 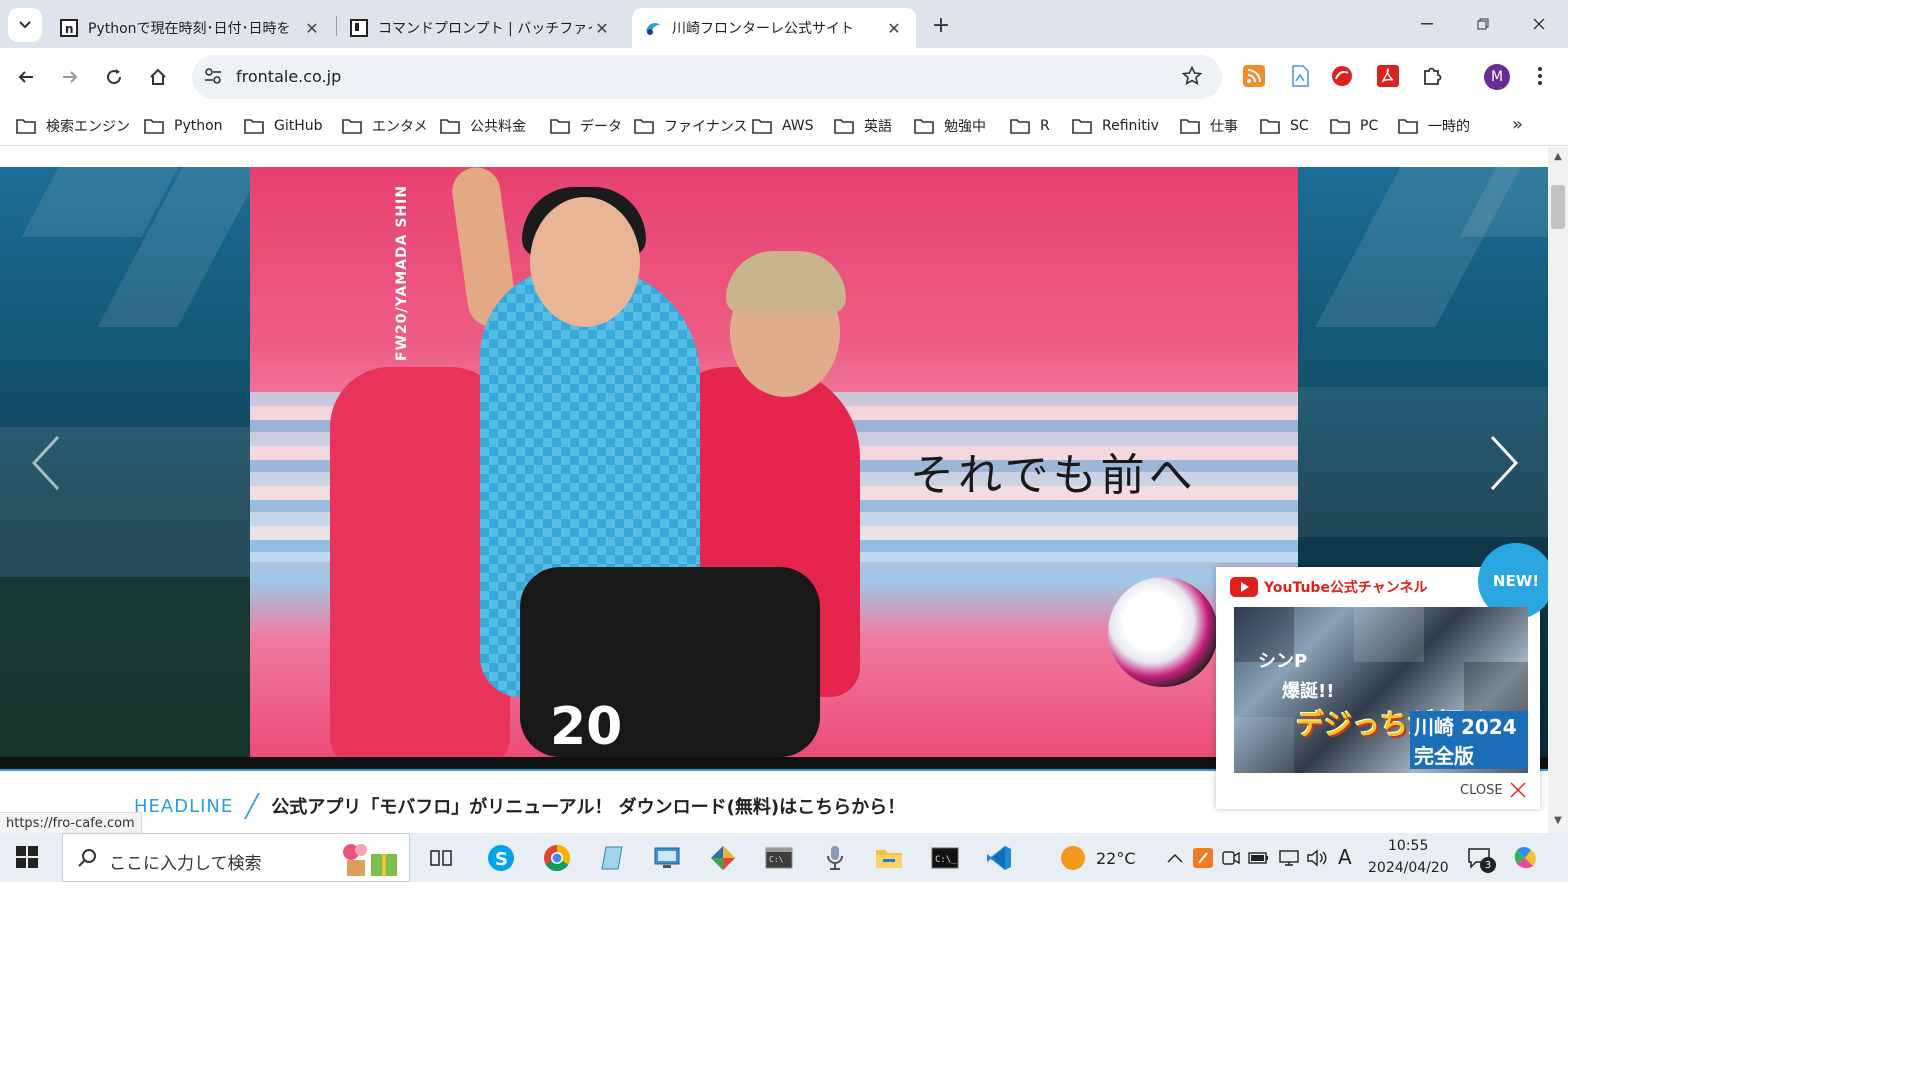 I want to click on bookmark-label: エンタメ, so click(x=400, y=127).